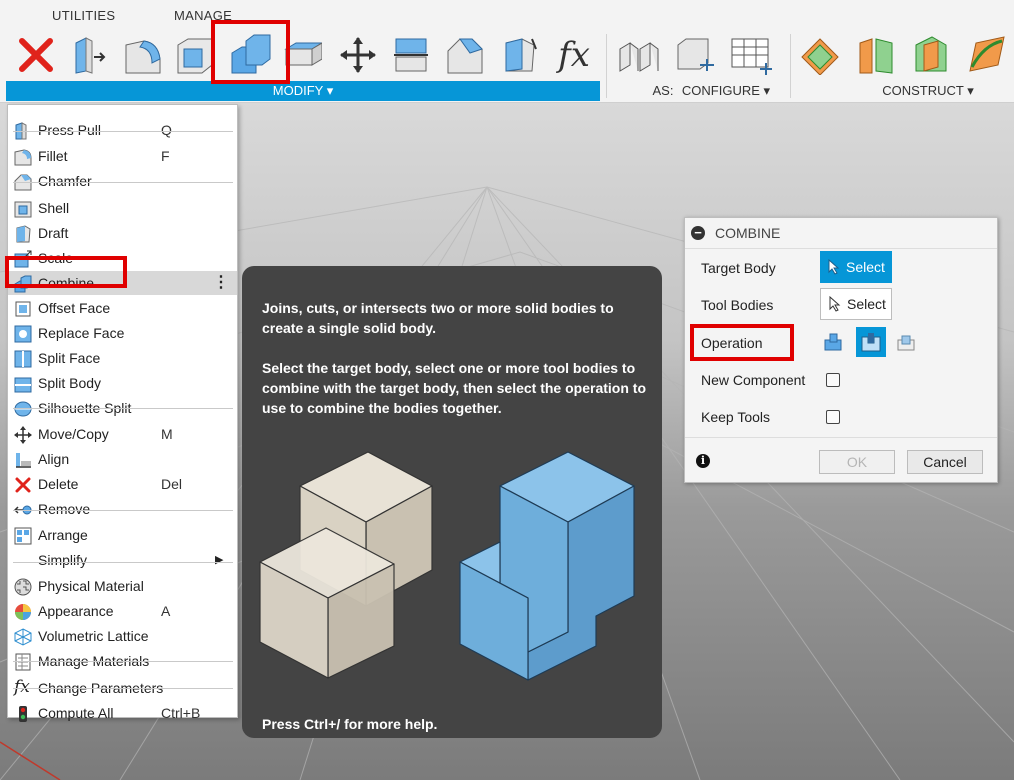  Describe the element at coordinates (122, 208) in the screenshot. I see `menu-item-shell: Shell` at that location.